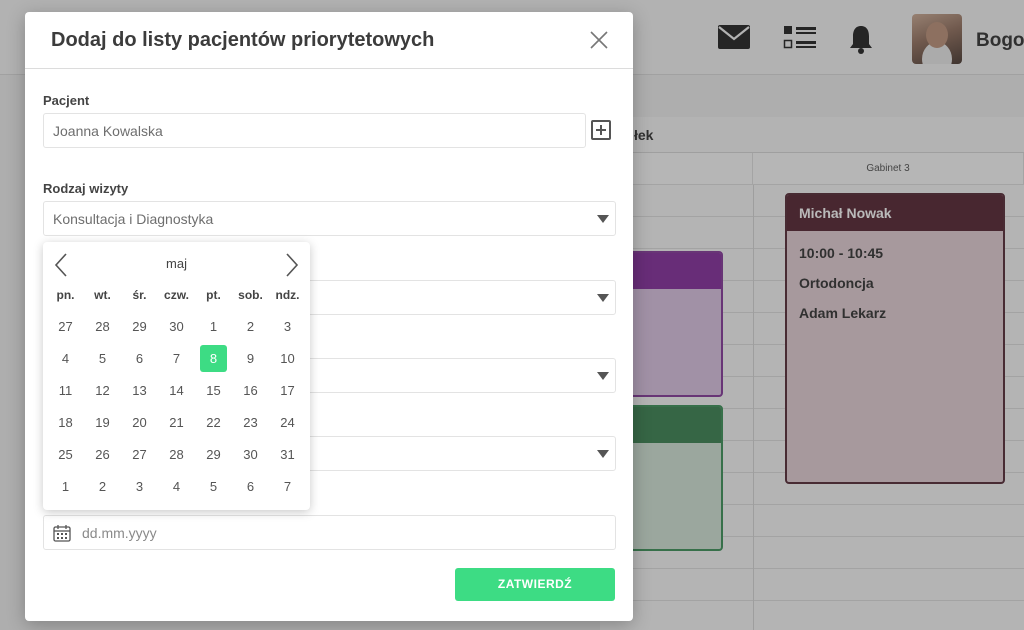  Describe the element at coordinates (139, 423) in the screenshot. I see `calendar-day: 20` at that location.